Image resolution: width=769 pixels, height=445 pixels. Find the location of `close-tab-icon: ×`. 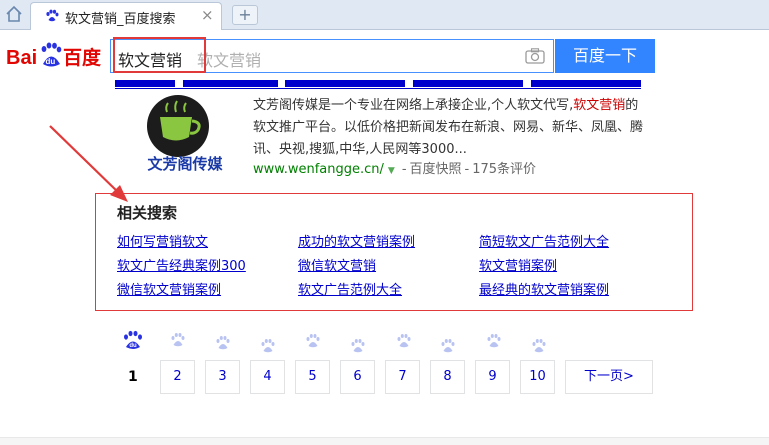

close-tab-icon: × is located at coordinates (207, 15).